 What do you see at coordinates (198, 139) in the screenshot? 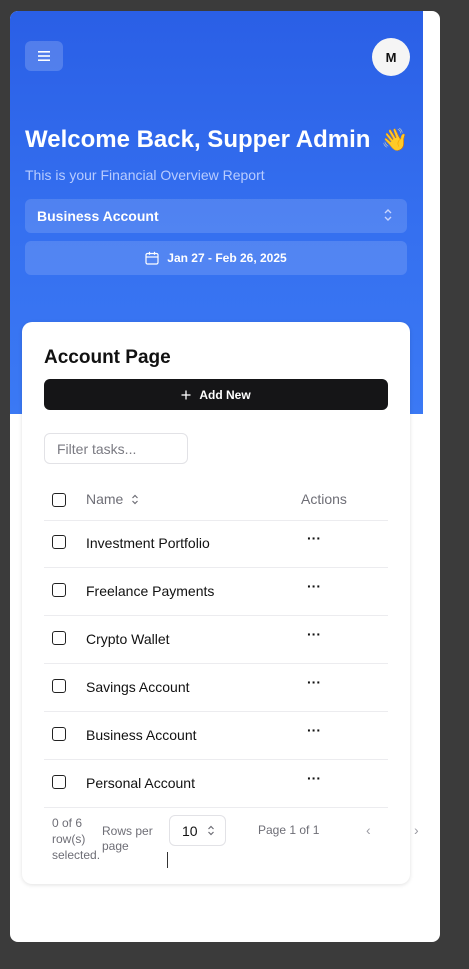
I see `welcome-text: Welcome Back, Supper Admin` at bounding box center [198, 139].